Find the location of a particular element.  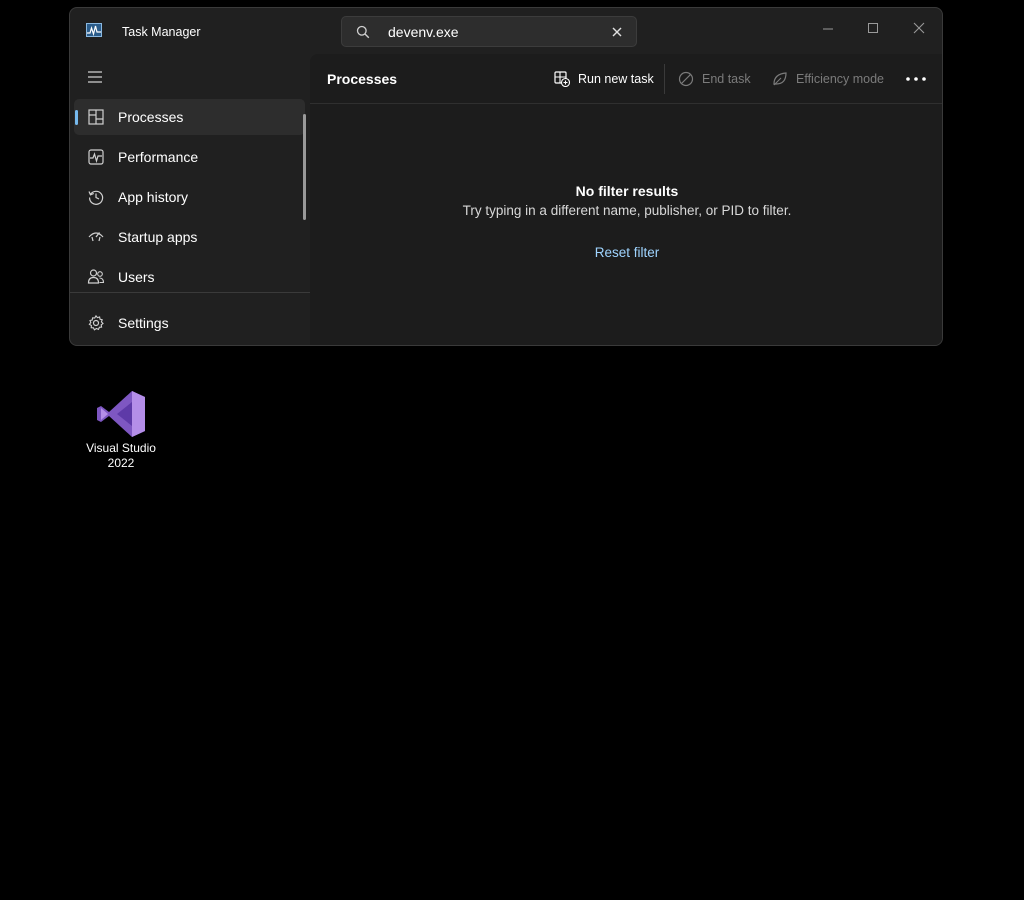

close-icon is located at coordinates (919, 28).